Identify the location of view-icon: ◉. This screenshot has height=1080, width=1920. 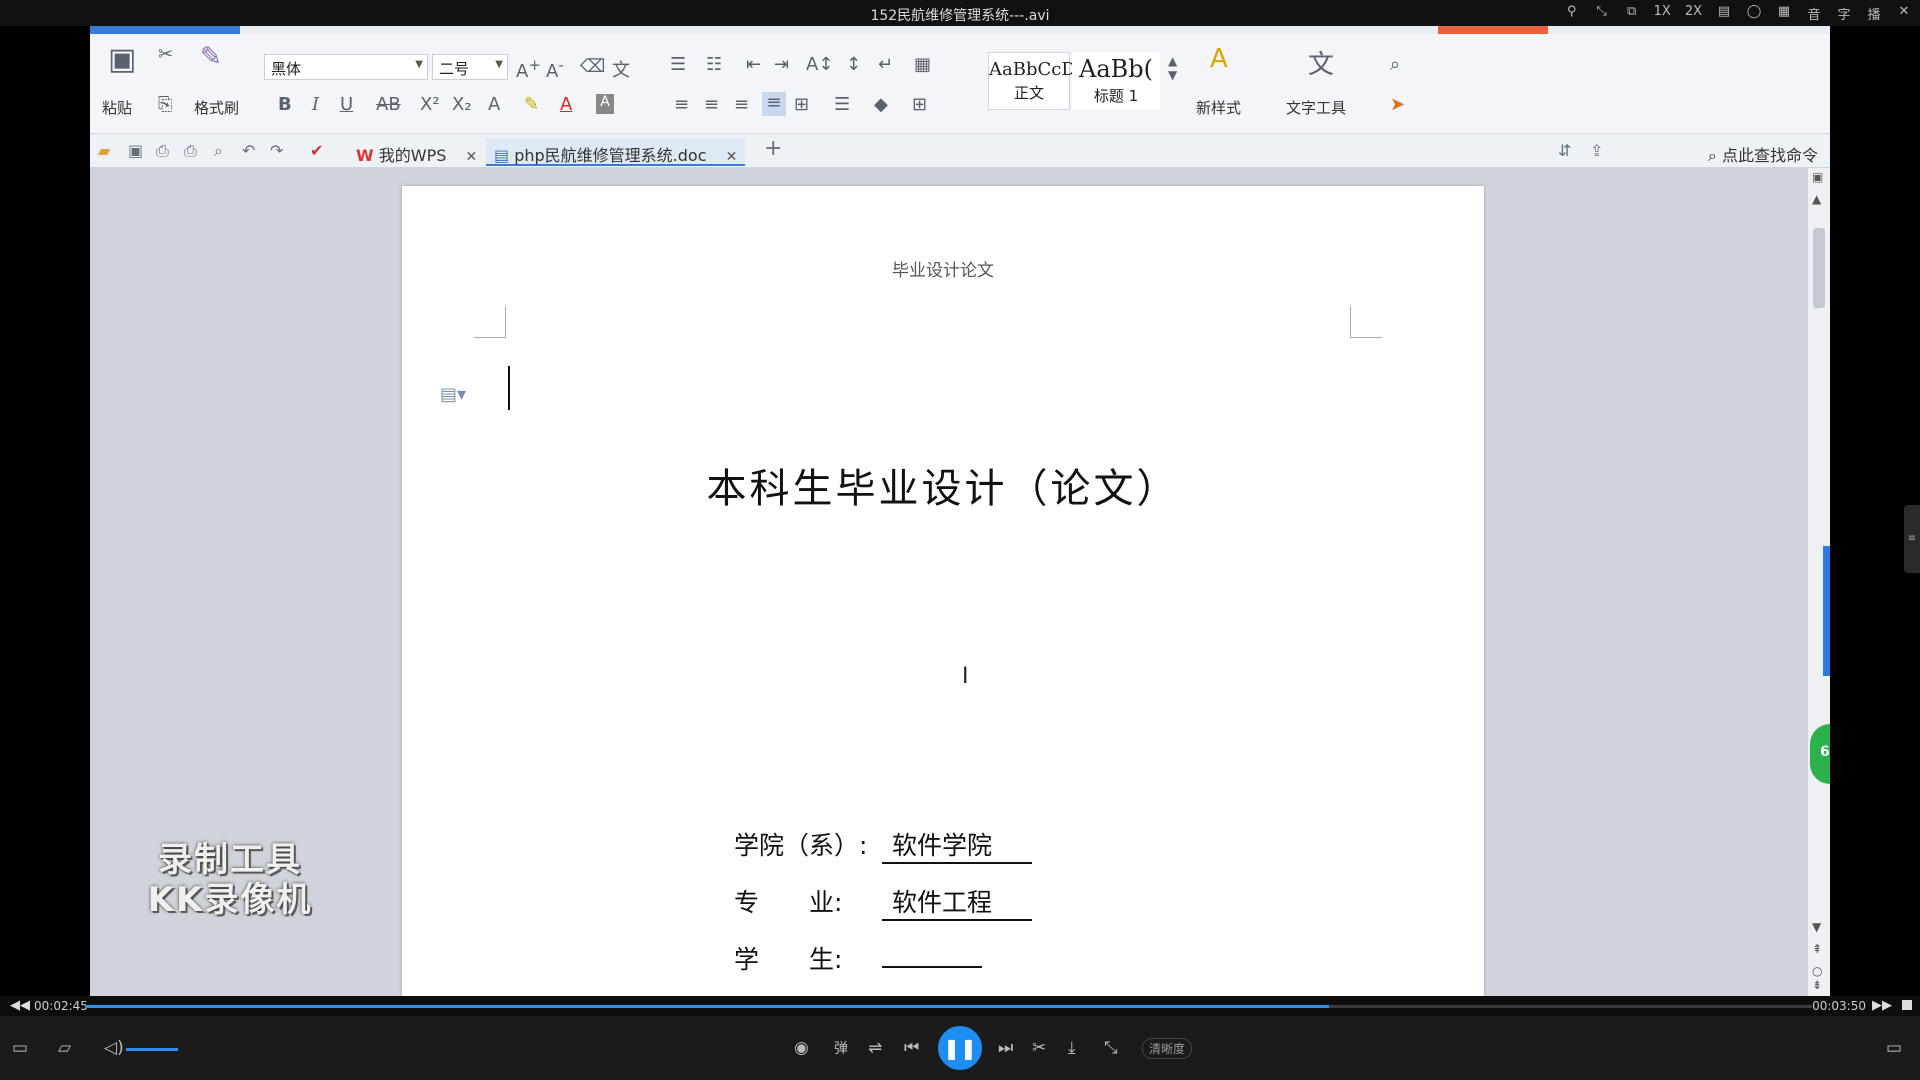
(801, 1048).